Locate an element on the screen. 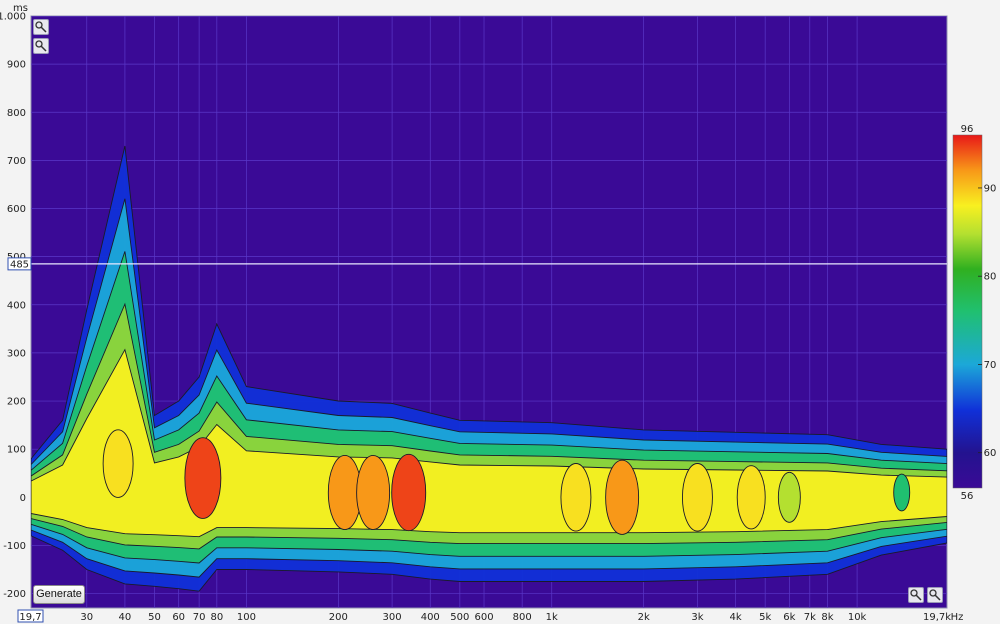 This screenshot has width=1000, height=624. x-tick-label: 2k is located at coordinates (644, 617).